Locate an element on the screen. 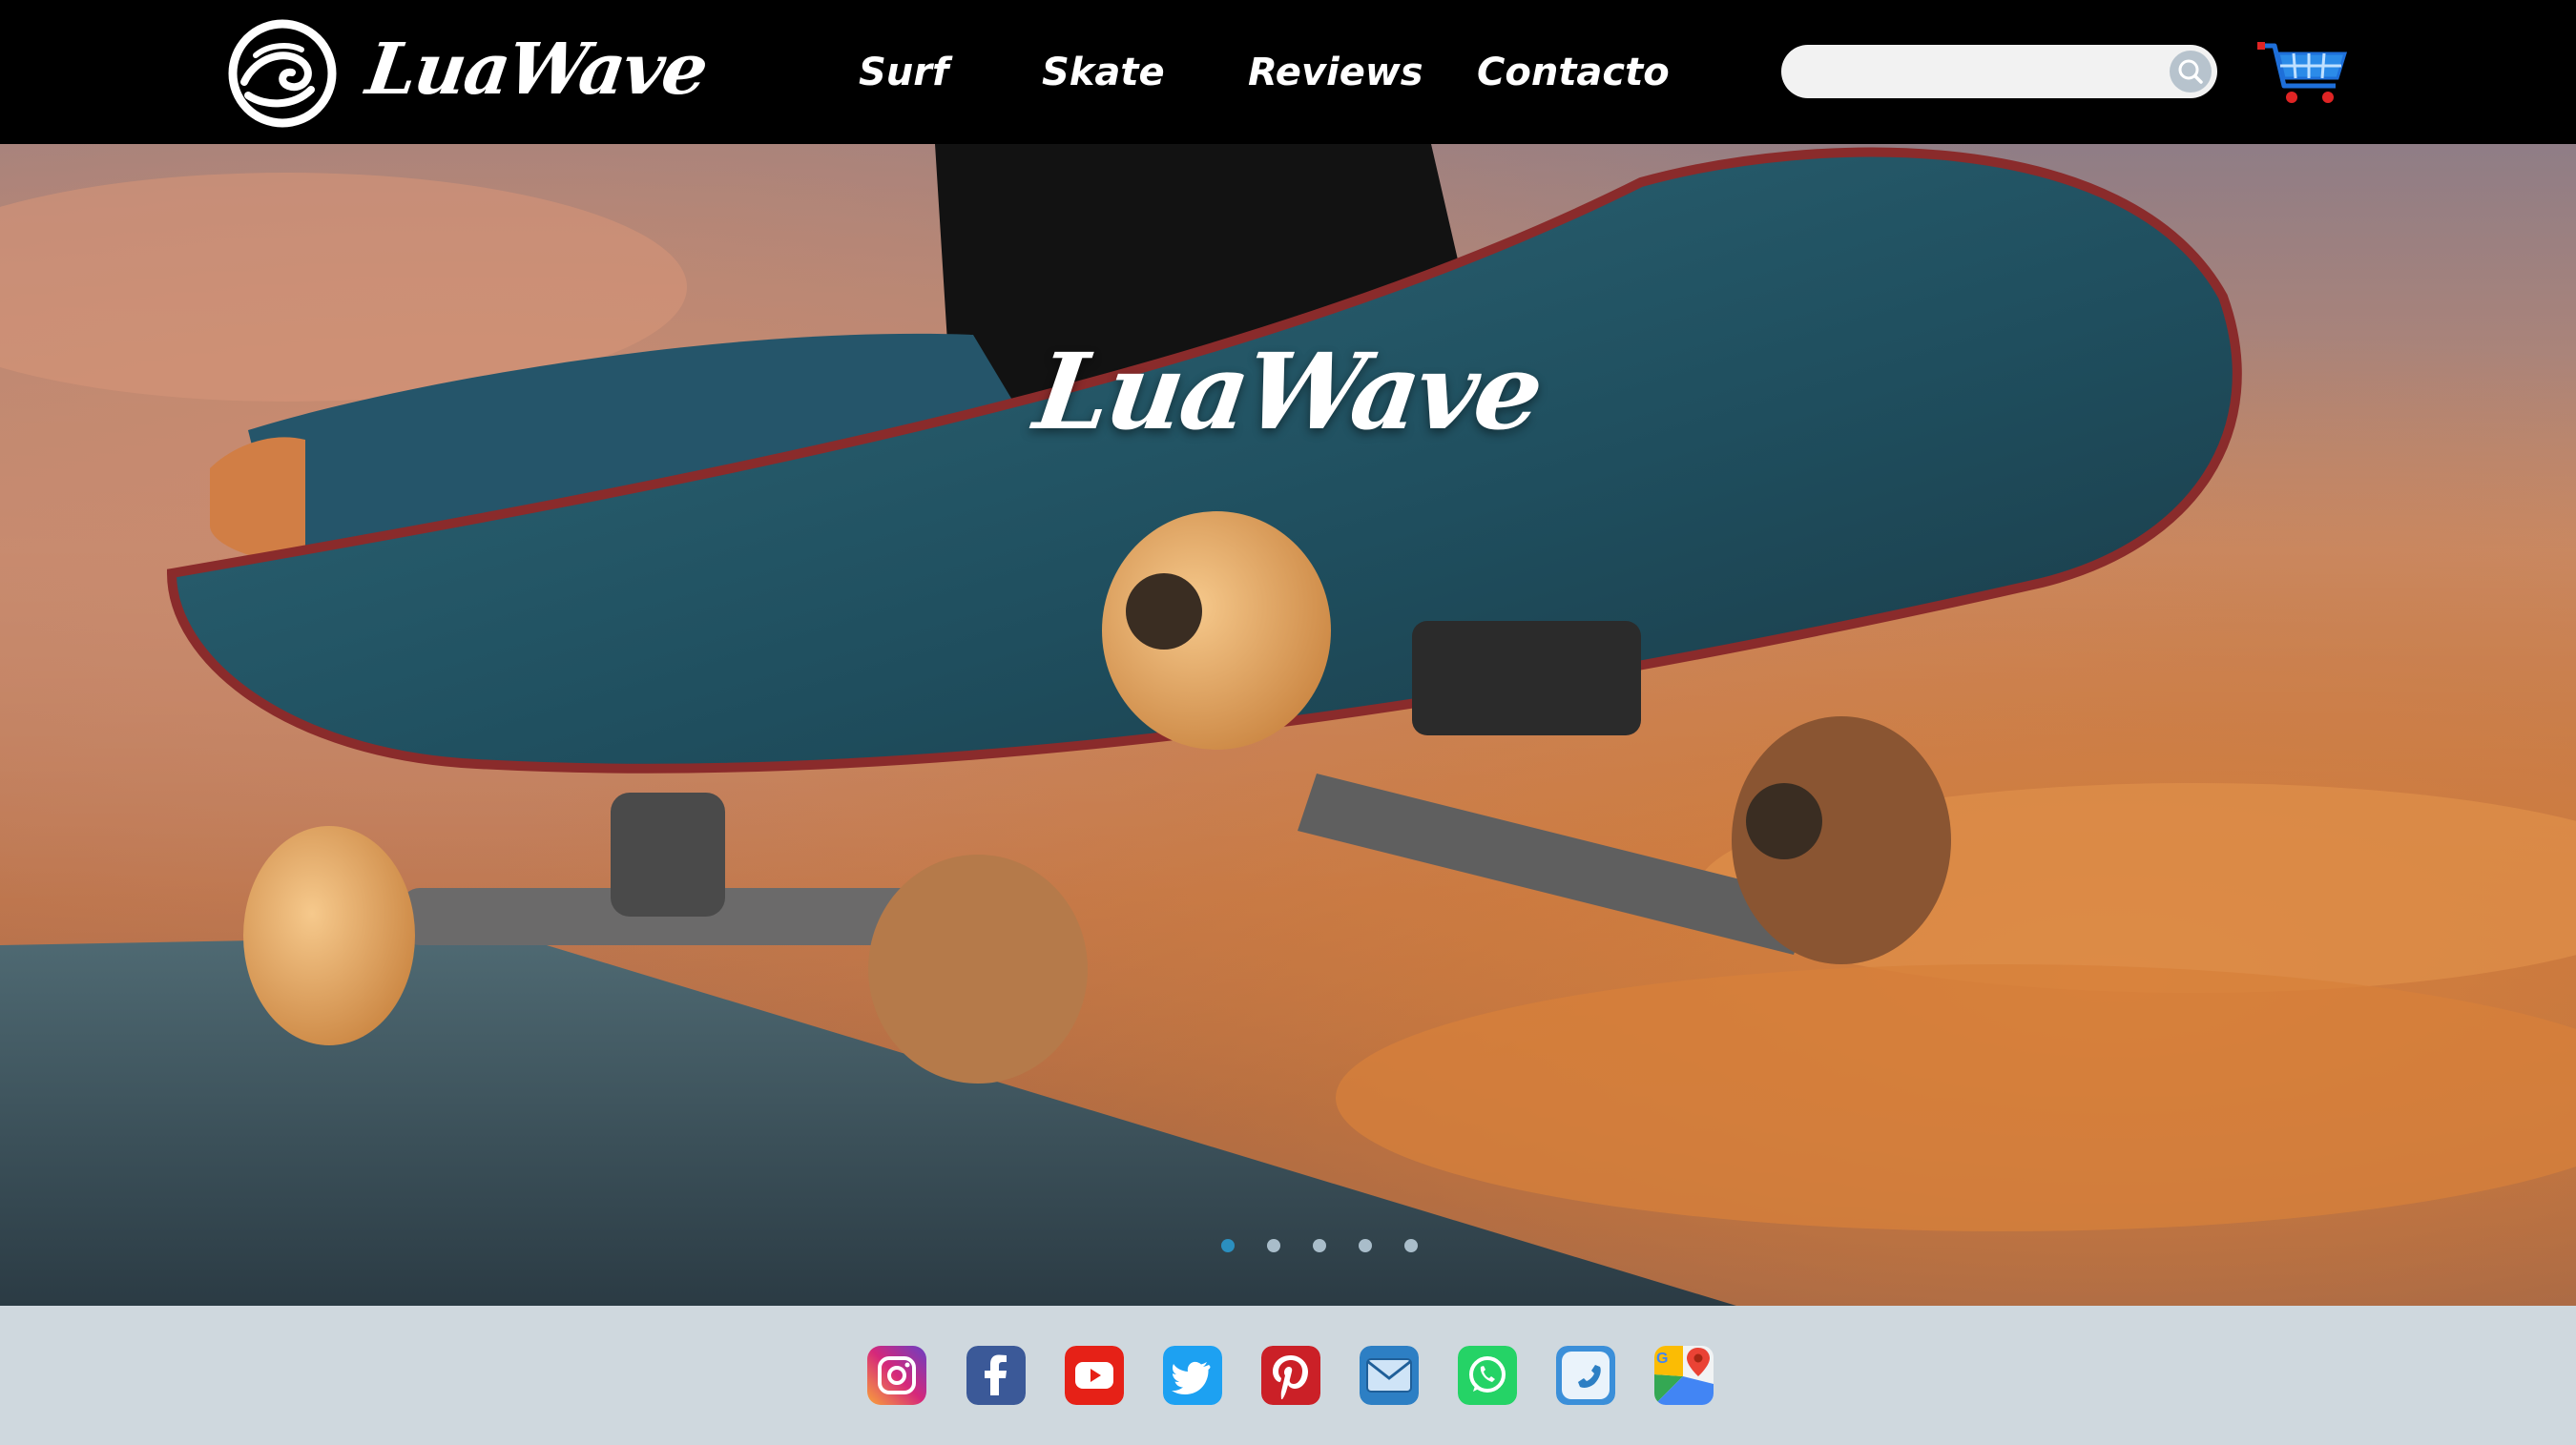 Image resolution: width=2576 pixels, height=1445 pixels. brand-name: LuaWave is located at coordinates (536, 69).